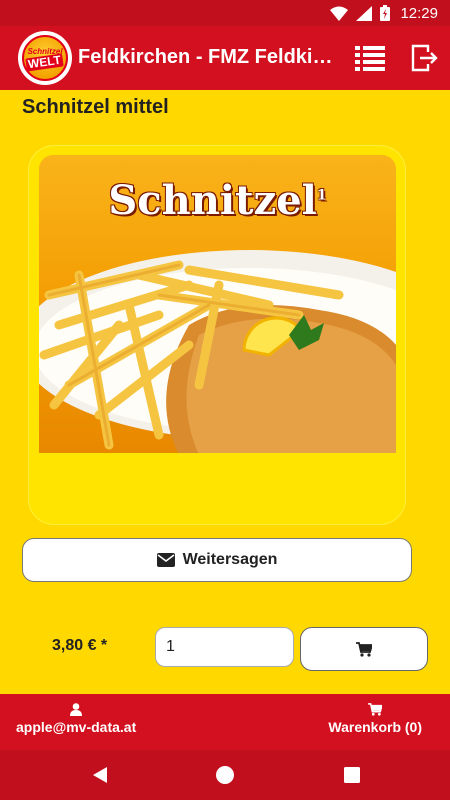 The width and height of the screenshot is (450, 800). I want to click on back-button, so click(100, 775).